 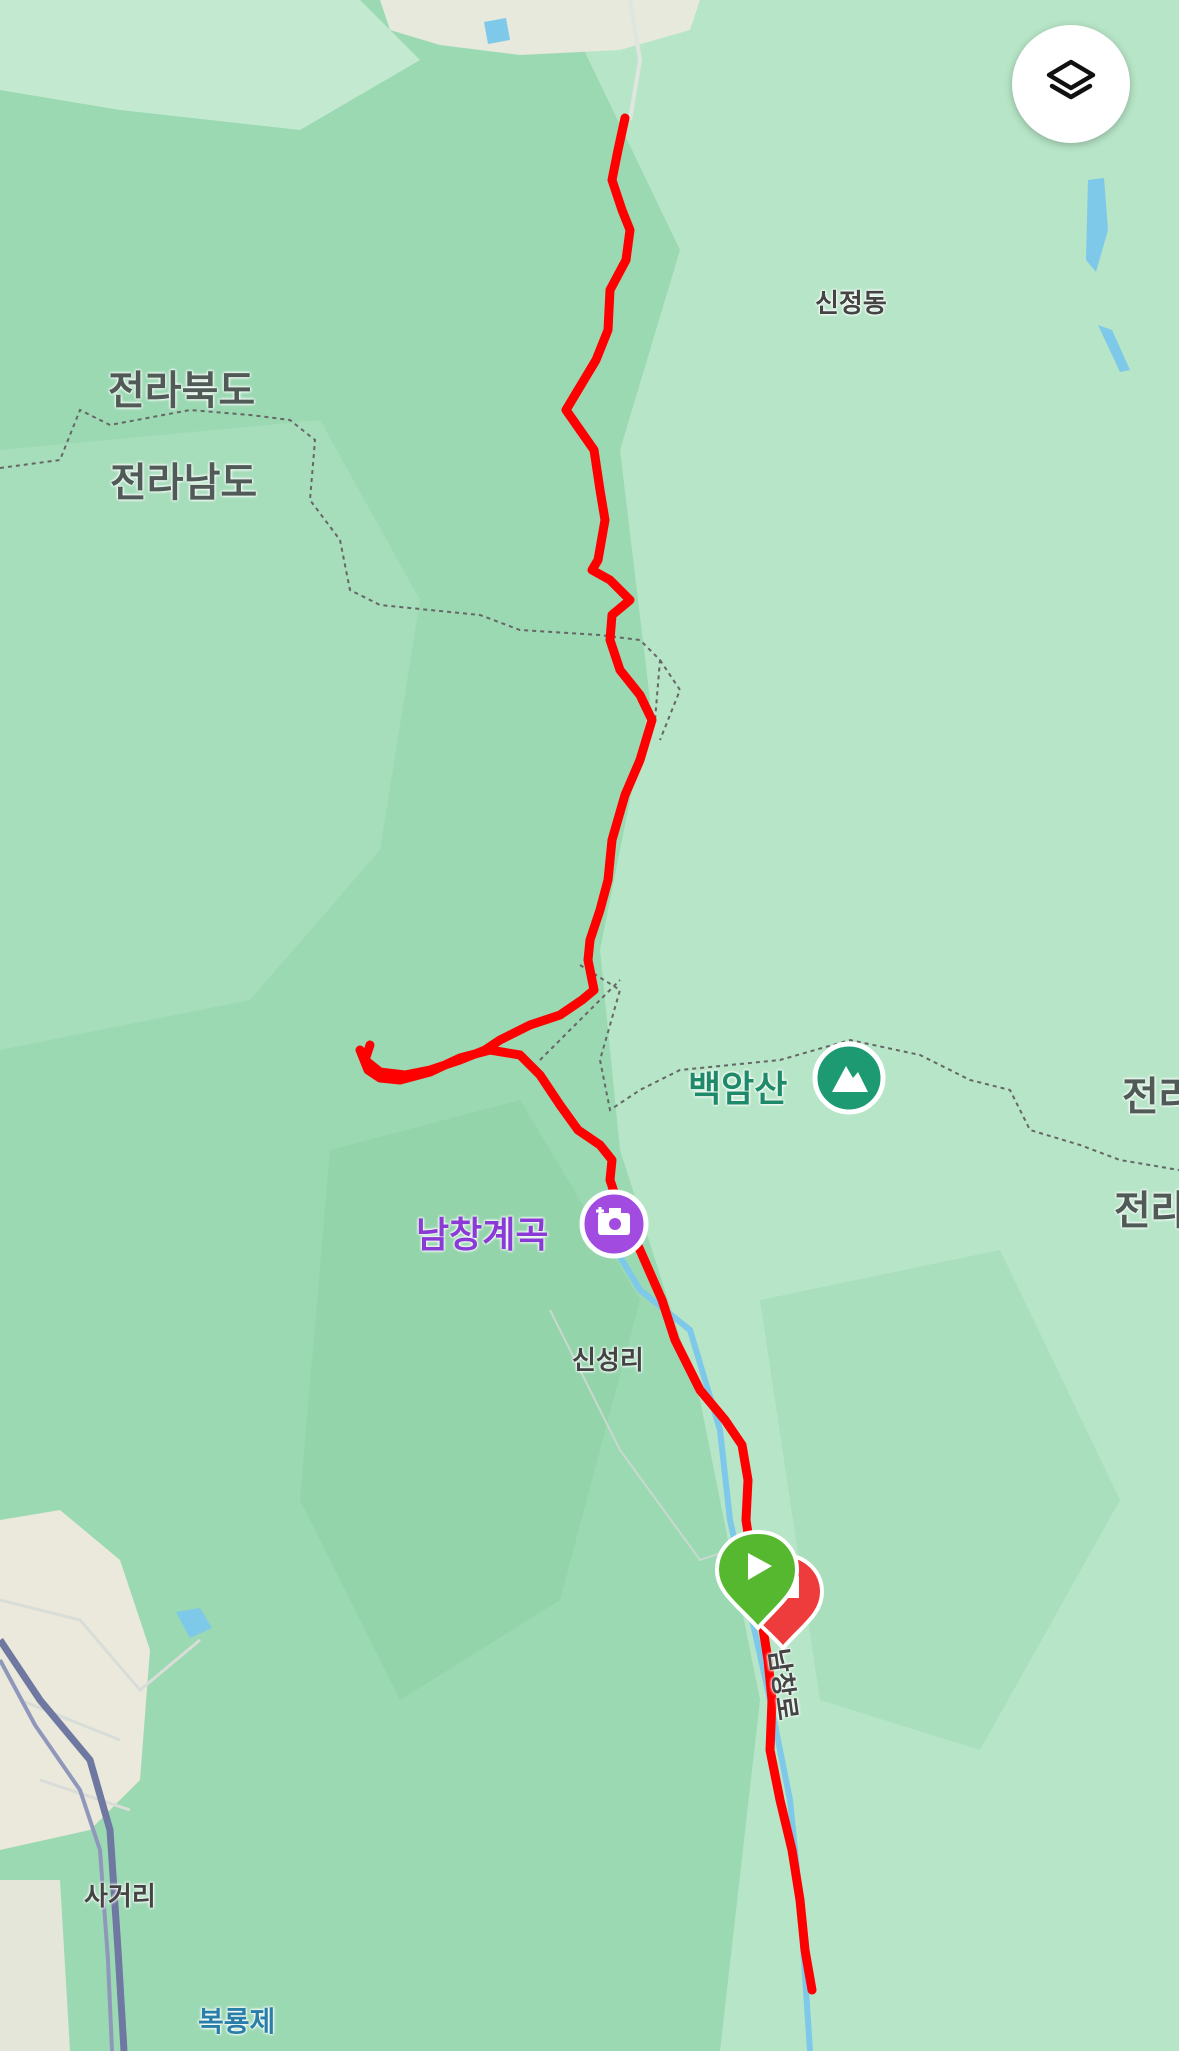 I want to click on region-label: 전라남도, so click(x=184, y=483).